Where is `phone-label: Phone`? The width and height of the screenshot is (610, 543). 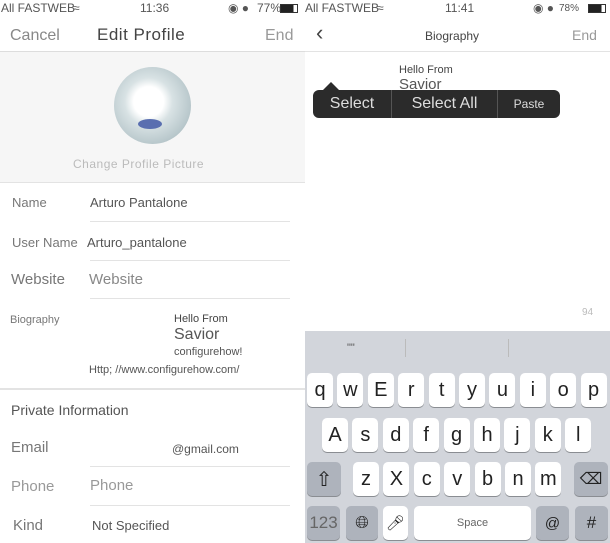
phone-label: Phone is located at coordinates (33, 486).